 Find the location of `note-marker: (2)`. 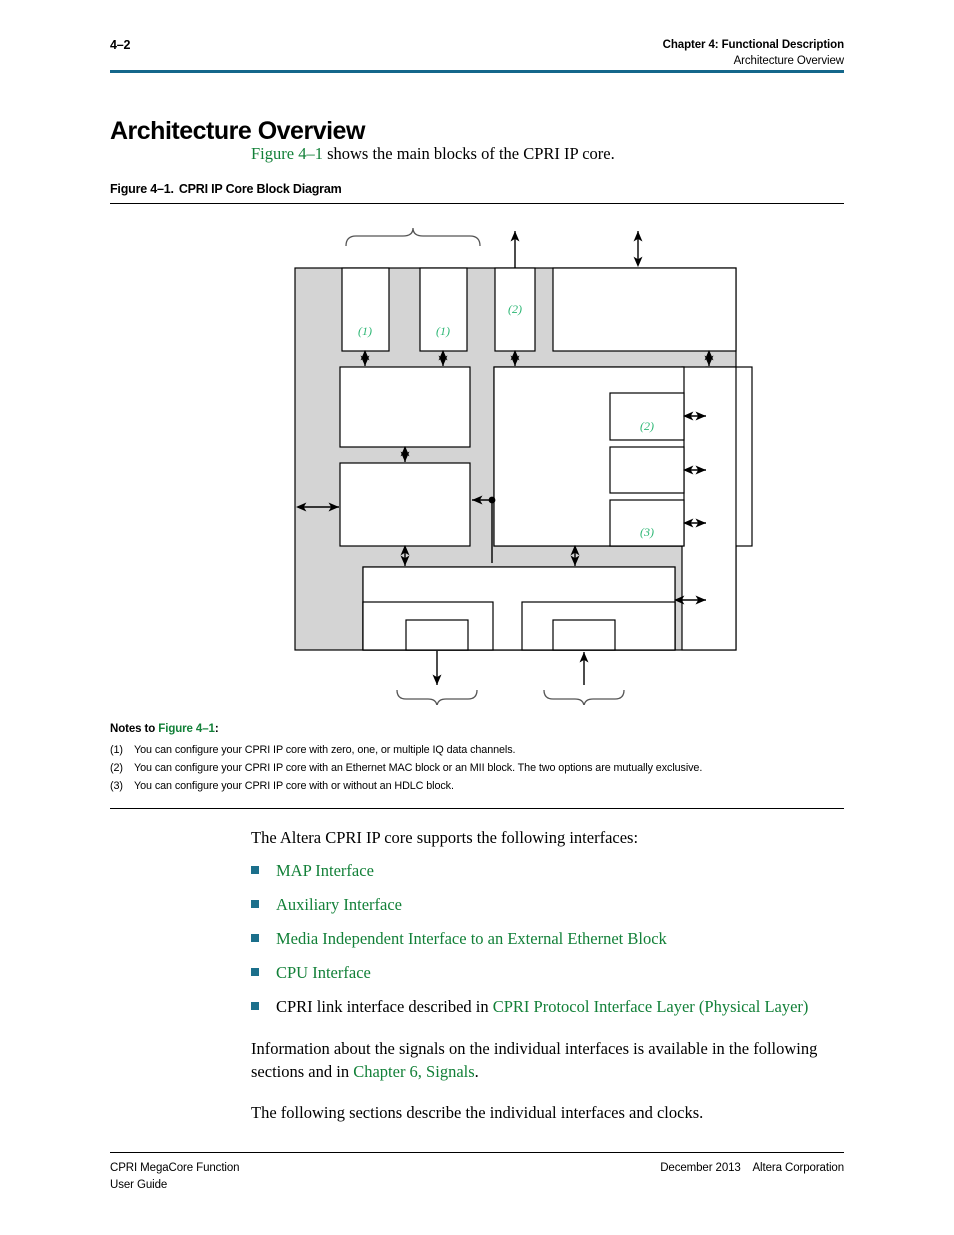

note-marker: (2) is located at coordinates (116, 768).